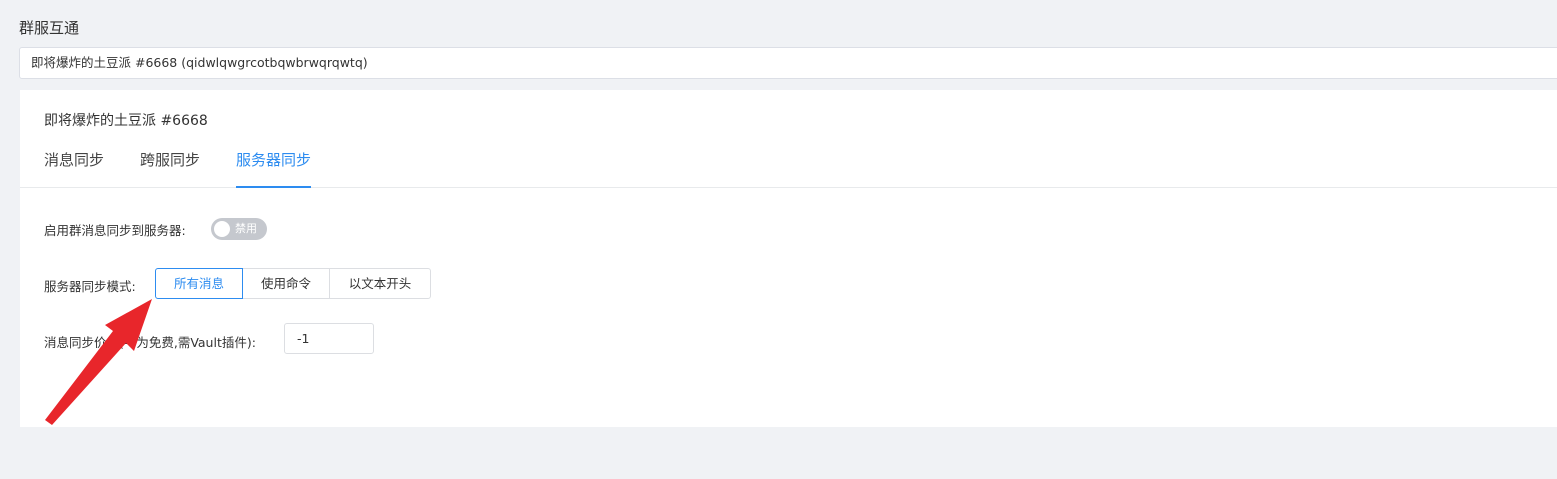 The height and width of the screenshot is (479, 1557). What do you see at coordinates (274, 168) in the screenshot?
I see `tab-server-sync: 服务器同步` at bounding box center [274, 168].